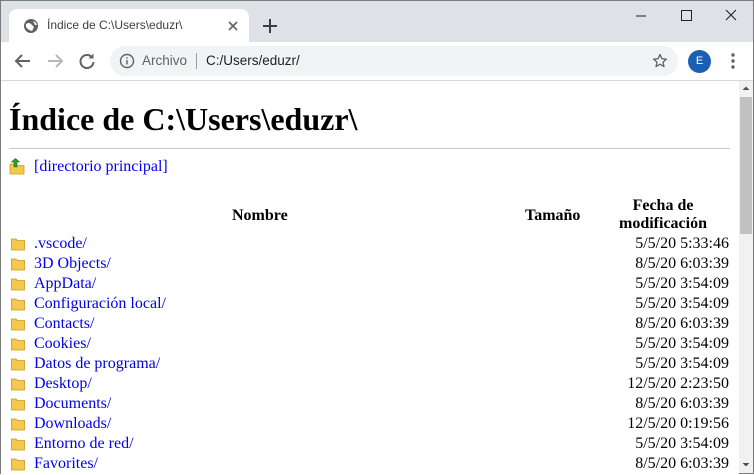 This screenshot has width=754, height=475. What do you see at coordinates (369, 148) in the screenshot?
I see `header-divider` at bounding box center [369, 148].